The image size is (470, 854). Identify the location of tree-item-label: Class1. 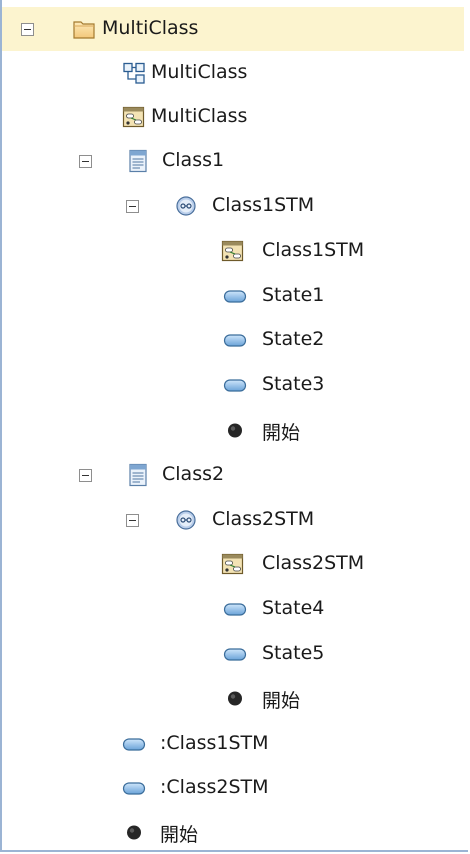
(193, 160).